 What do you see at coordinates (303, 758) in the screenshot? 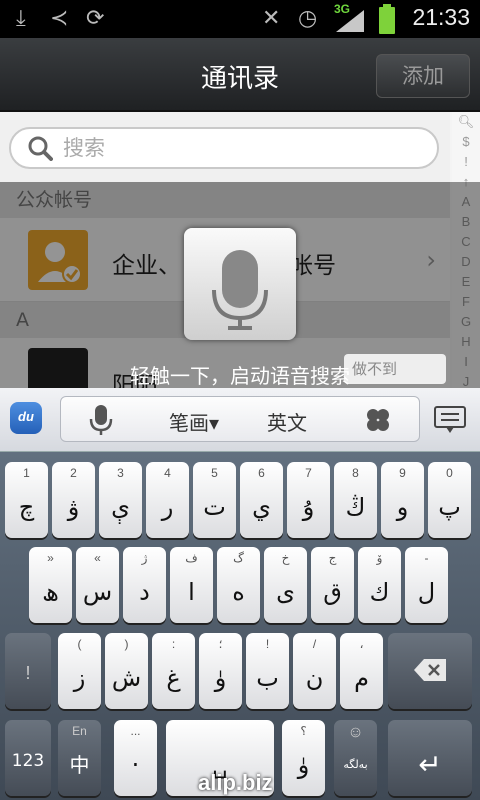
I see `question-key: ؟ ۈ` at bounding box center [303, 758].